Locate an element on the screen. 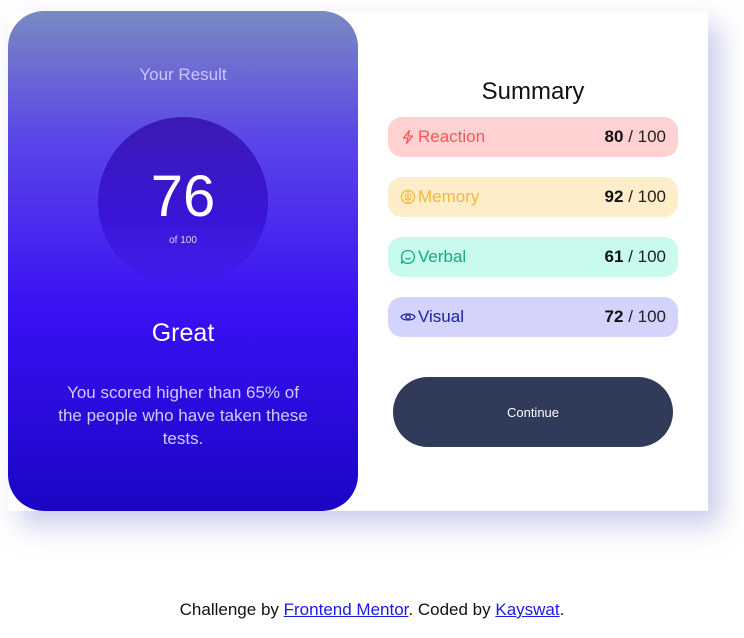 The width and height of the screenshot is (744, 638). frontend-mentor-link: Frontend Mentor is located at coordinates (346, 609).